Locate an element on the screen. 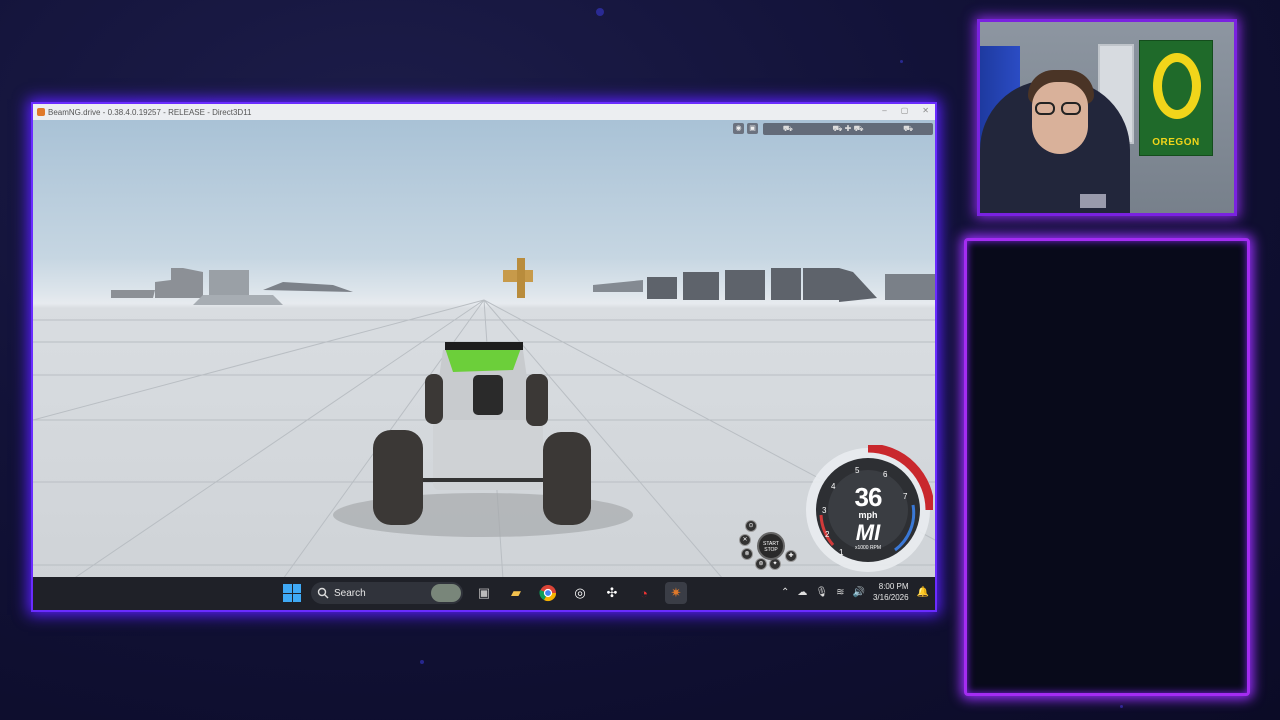 The image size is (1280, 720). chat-panel is located at coordinates (1107, 467).